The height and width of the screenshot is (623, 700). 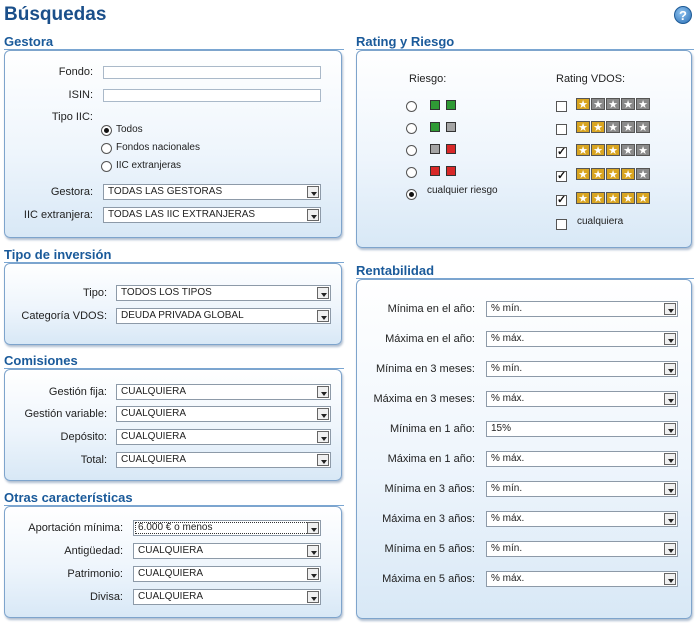 I want to click on tipo-label: Tipo:, so click(x=94, y=293).